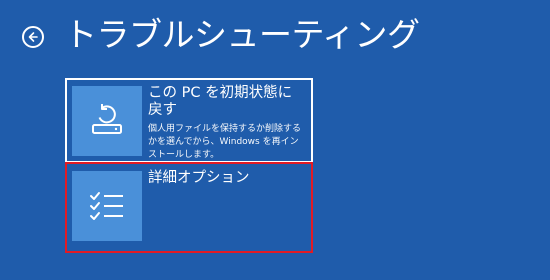 The image size is (550, 280). I want to click on advanced-options-option: 詳細オプション, so click(189, 207).